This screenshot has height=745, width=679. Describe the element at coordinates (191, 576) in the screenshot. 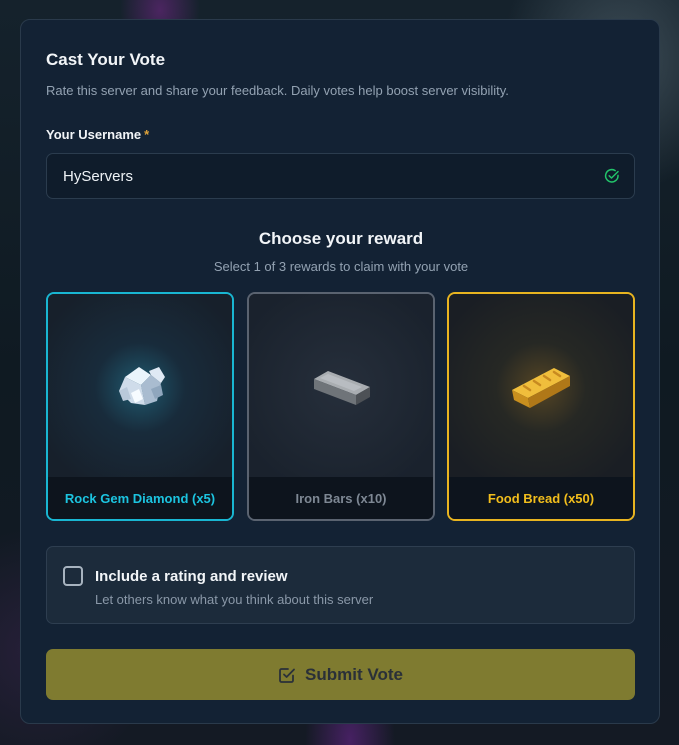

I see `review-label: Include a rating and review` at that location.